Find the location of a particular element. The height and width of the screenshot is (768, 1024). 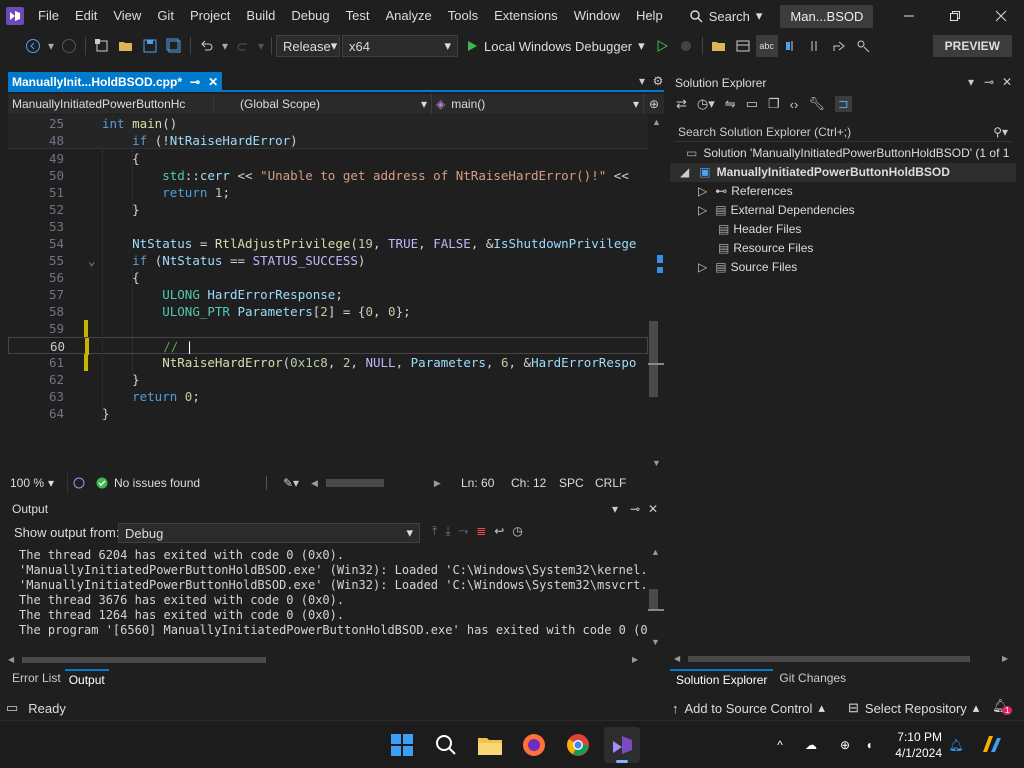

menu-analyze: Analyze is located at coordinates (408, 16).